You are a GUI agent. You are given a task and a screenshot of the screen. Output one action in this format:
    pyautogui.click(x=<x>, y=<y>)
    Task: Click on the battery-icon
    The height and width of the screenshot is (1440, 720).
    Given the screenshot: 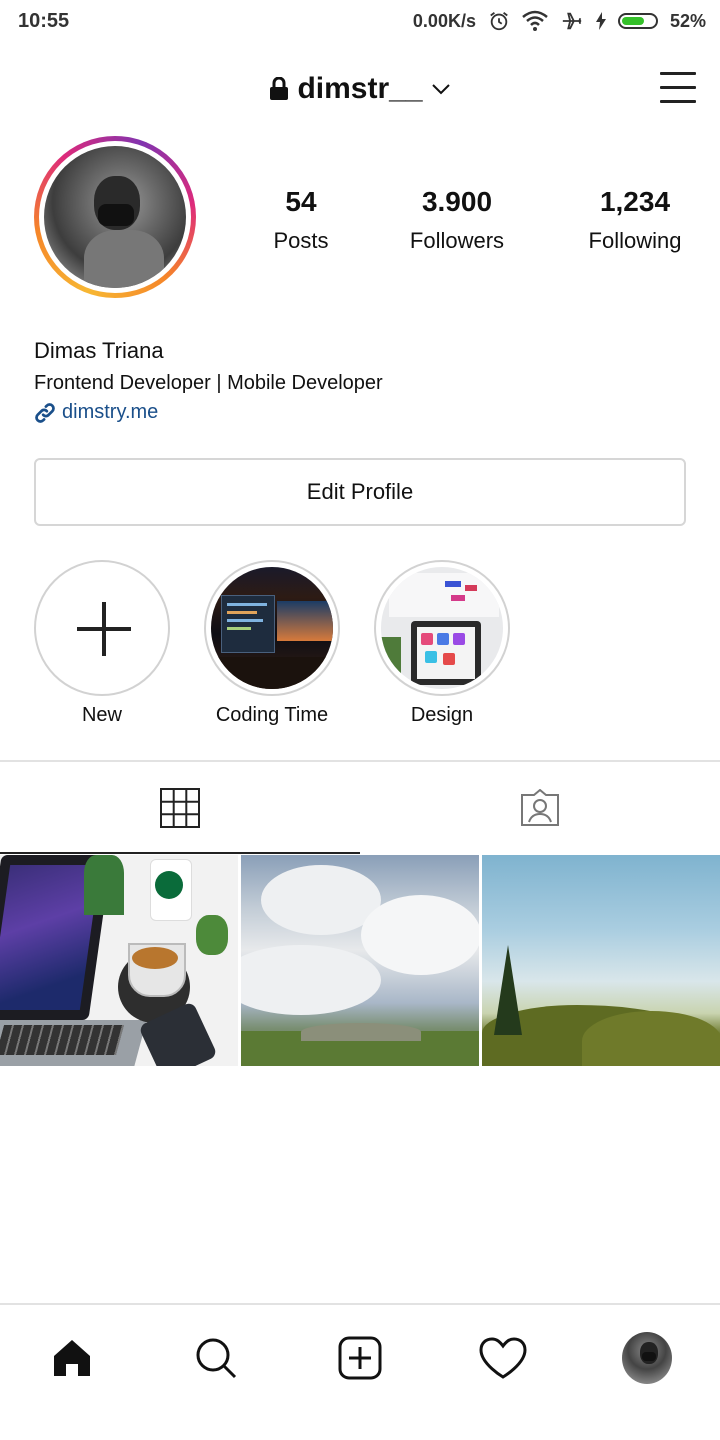 What is the action you would take?
    pyautogui.click(x=637, y=21)
    